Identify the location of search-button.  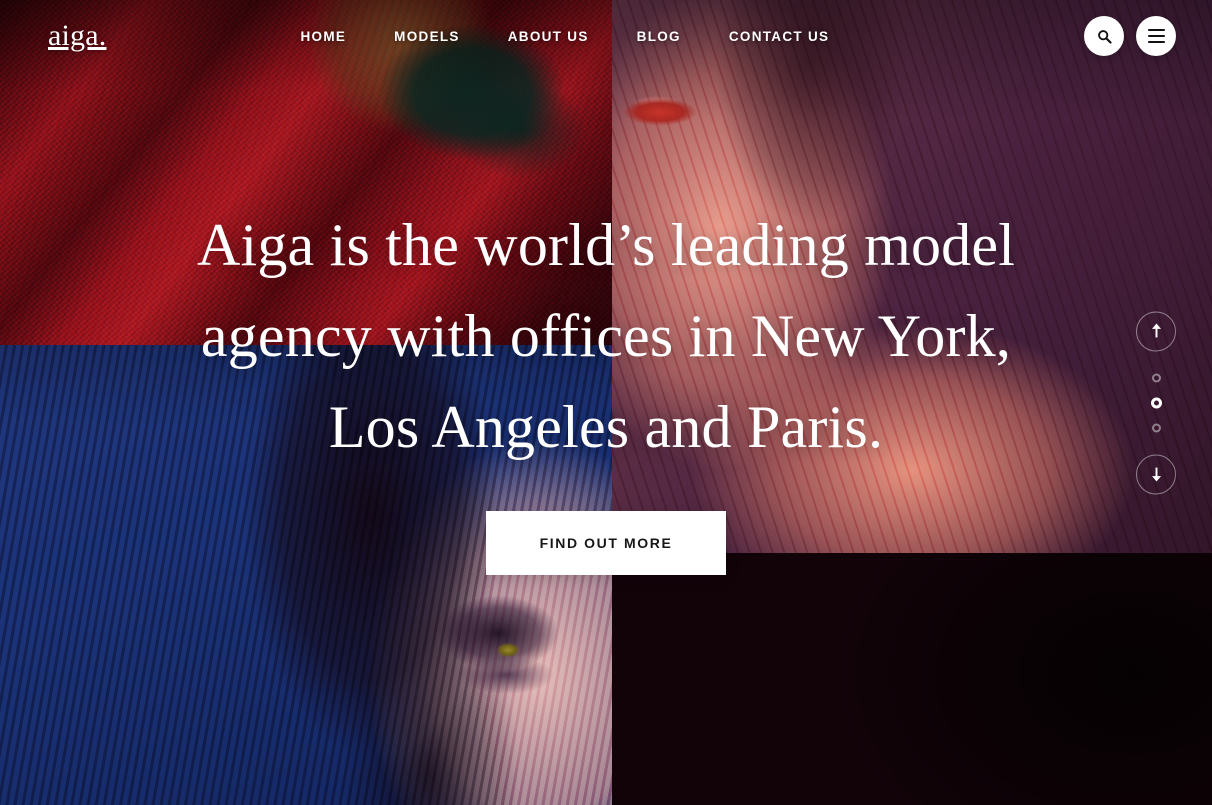
(1104, 36).